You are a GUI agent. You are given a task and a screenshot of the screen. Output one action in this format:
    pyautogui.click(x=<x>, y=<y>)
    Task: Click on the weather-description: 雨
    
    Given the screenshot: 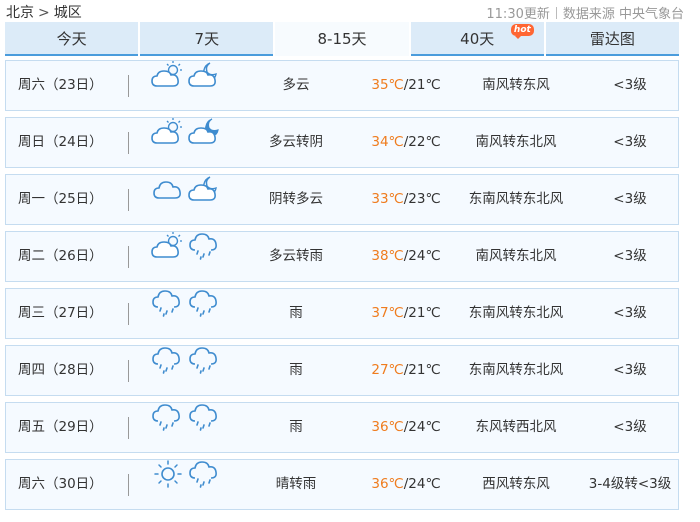 What is the action you would take?
    pyautogui.click(x=296, y=370)
    